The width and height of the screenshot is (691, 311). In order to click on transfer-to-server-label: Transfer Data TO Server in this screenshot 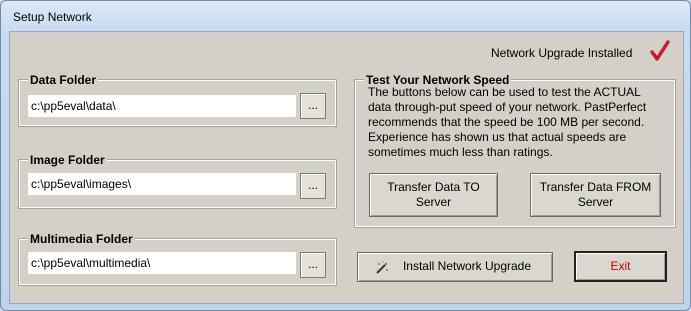, I will do `click(433, 194)`.